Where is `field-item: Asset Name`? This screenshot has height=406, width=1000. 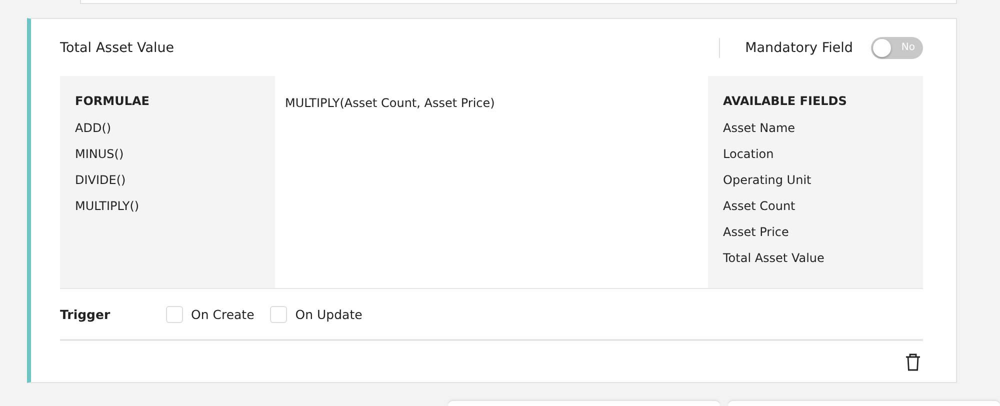 field-item: Asset Name is located at coordinates (815, 128).